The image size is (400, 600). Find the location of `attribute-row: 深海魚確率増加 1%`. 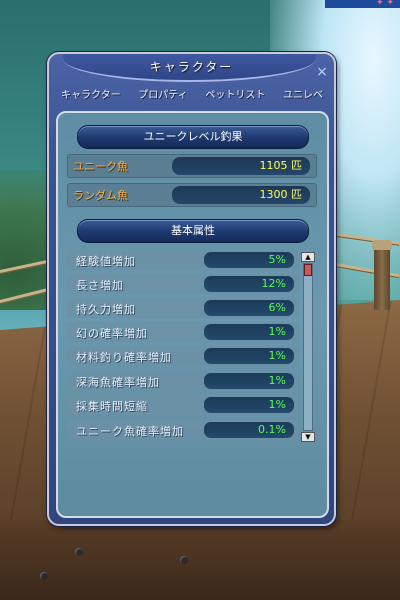

attribute-row: 深海魚確率増加 1% is located at coordinates (183, 381).